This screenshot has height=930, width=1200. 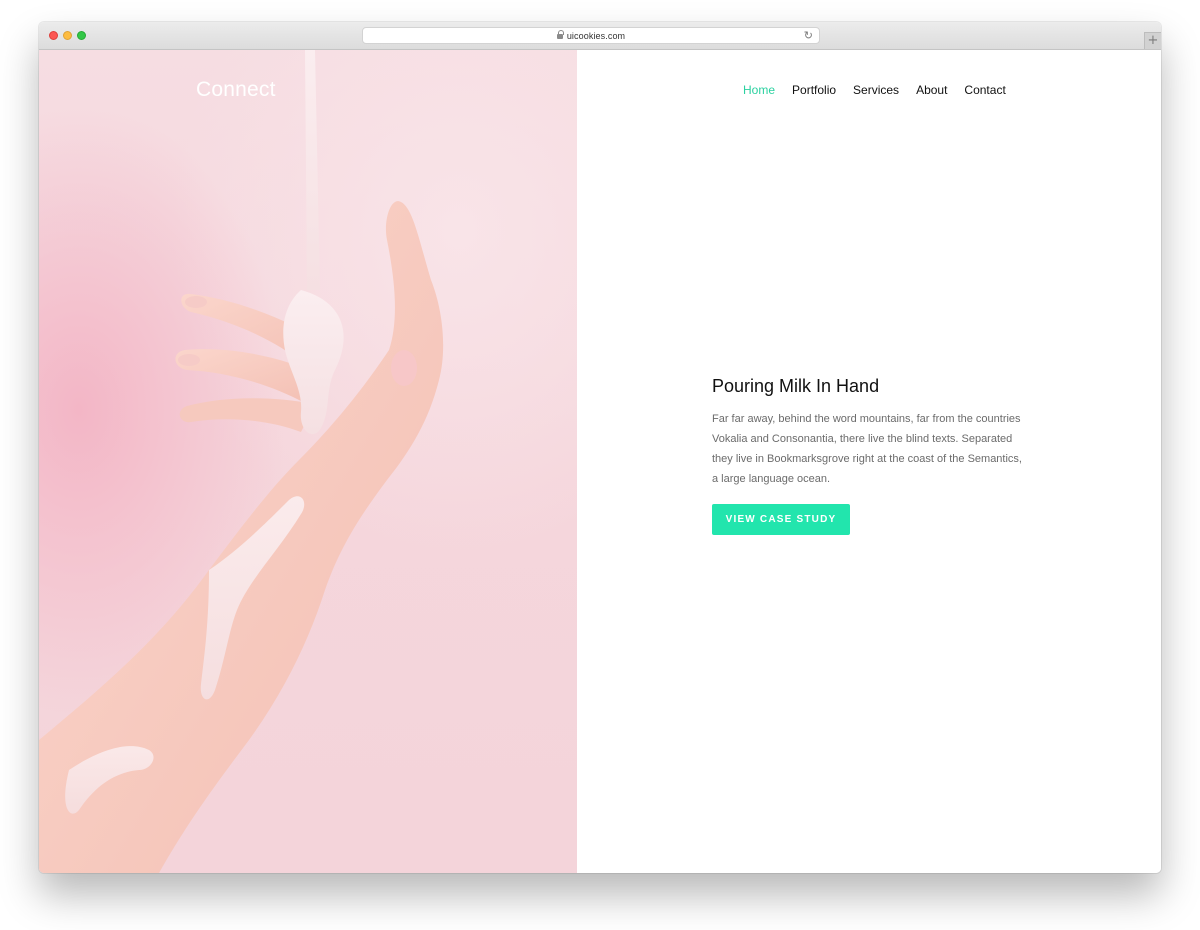 I want to click on brand-logo: Connect, so click(x=236, y=90).